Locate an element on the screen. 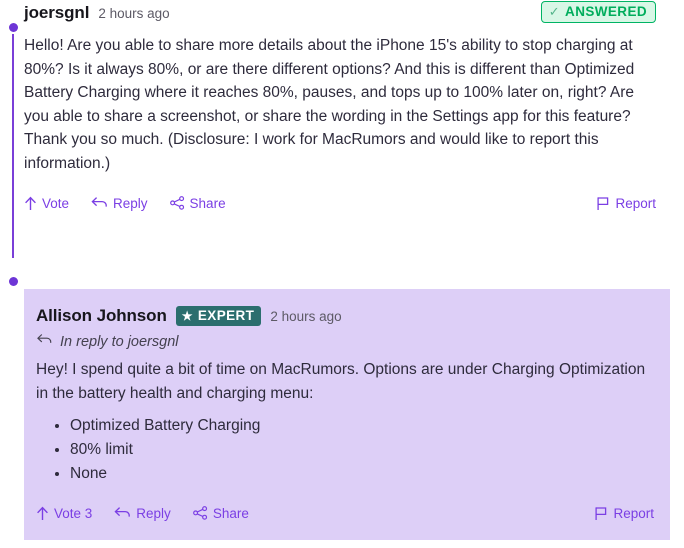  comment-header: Allison Johnson ★ EXPERT 2 hours ago is located at coordinates (345, 316).